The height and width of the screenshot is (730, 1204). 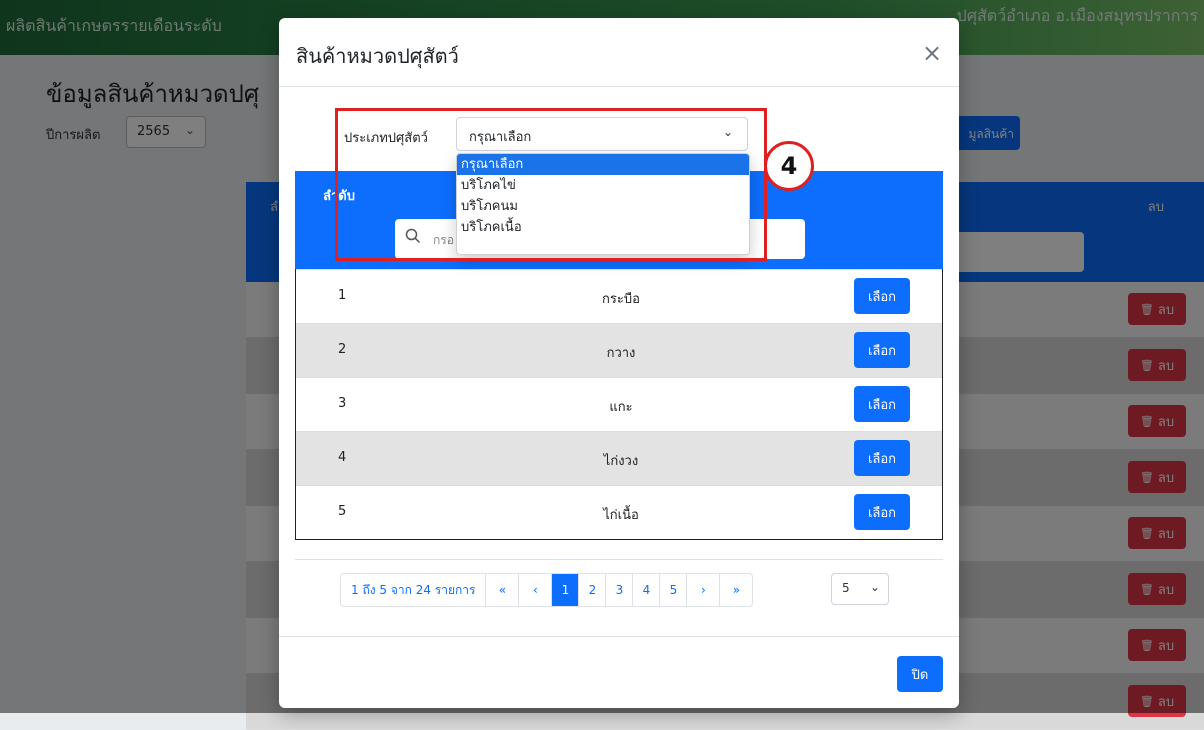 What do you see at coordinates (789, 166) in the screenshot?
I see `step-number-badge: 4` at bounding box center [789, 166].